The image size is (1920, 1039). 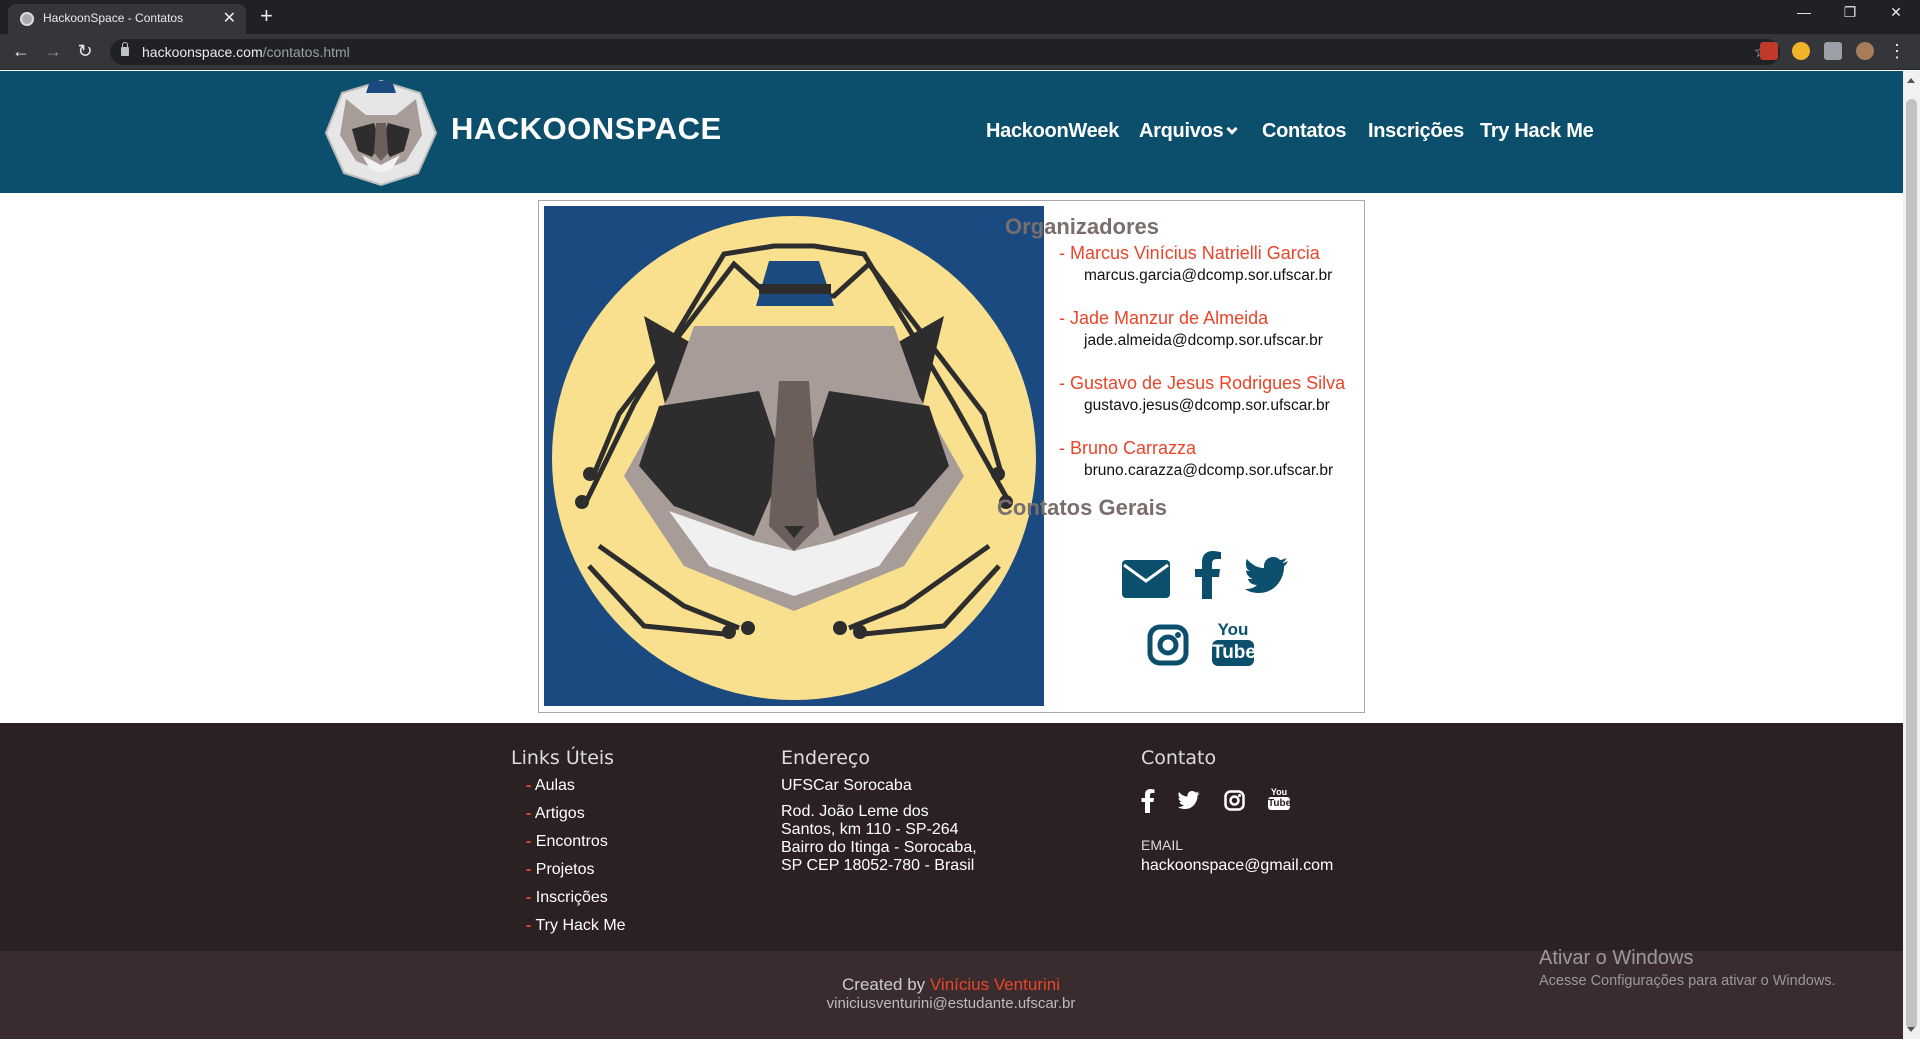 What do you see at coordinates (229, 18) in the screenshot?
I see `close-tab-icon: ✕` at bounding box center [229, 18].